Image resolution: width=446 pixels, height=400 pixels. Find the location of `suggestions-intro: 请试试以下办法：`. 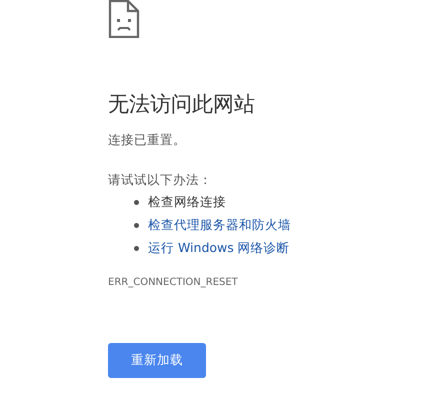

suggestions-intro: 请试试以下办法： is located at coordinates (160, 180).